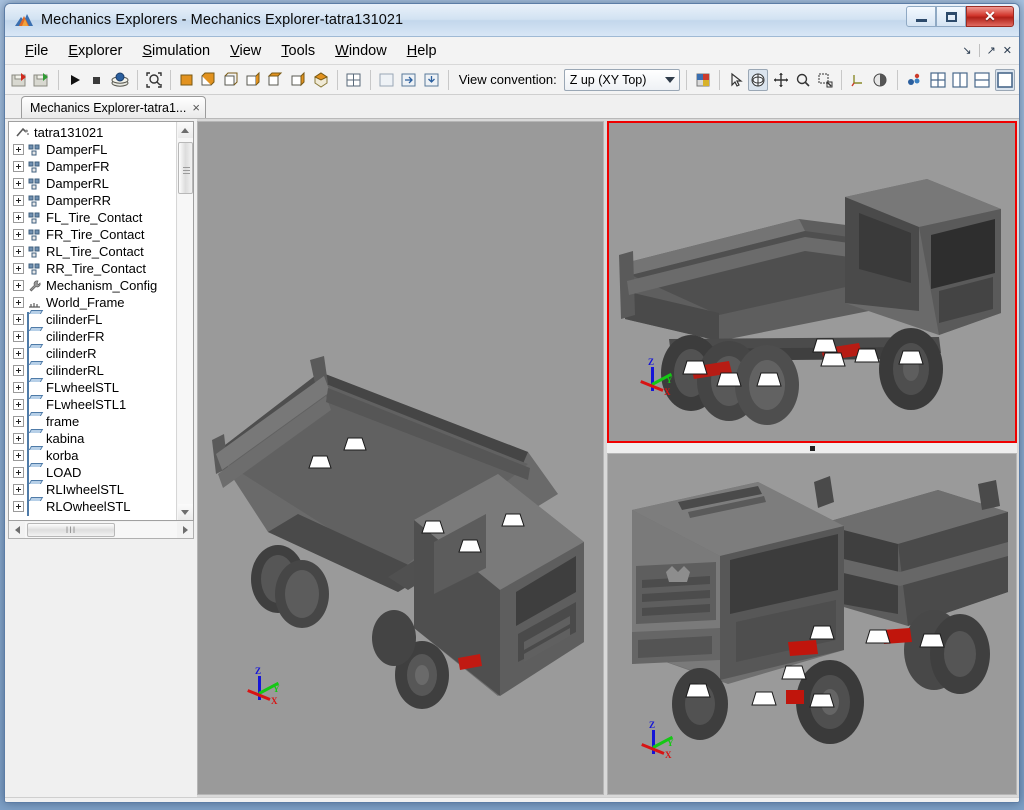  Describe the element at coordinates (113, 107) in the screenshot. I see `tab-mechanics-explorer: Mechanics Explorer-tatra1... ×` at that location.